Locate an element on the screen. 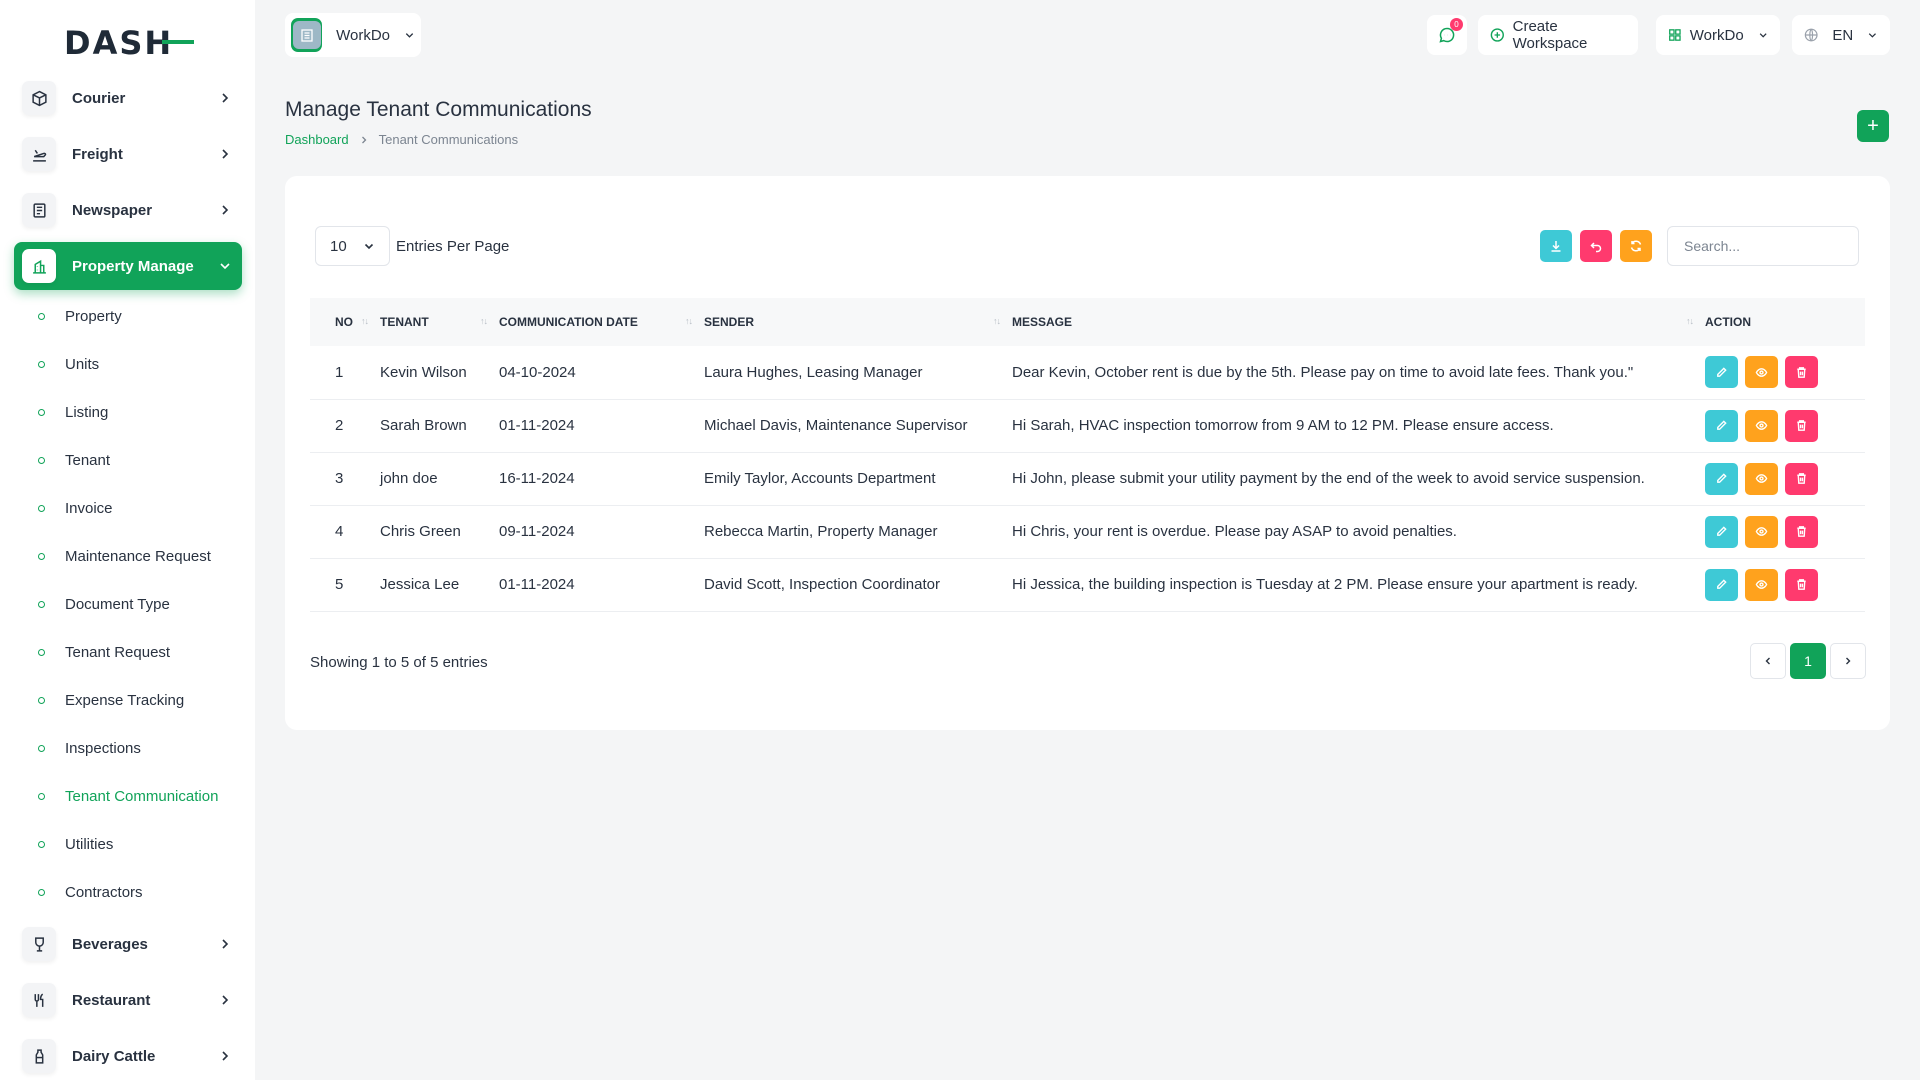  language-selector: EN is located at coordinates (1841, 35).